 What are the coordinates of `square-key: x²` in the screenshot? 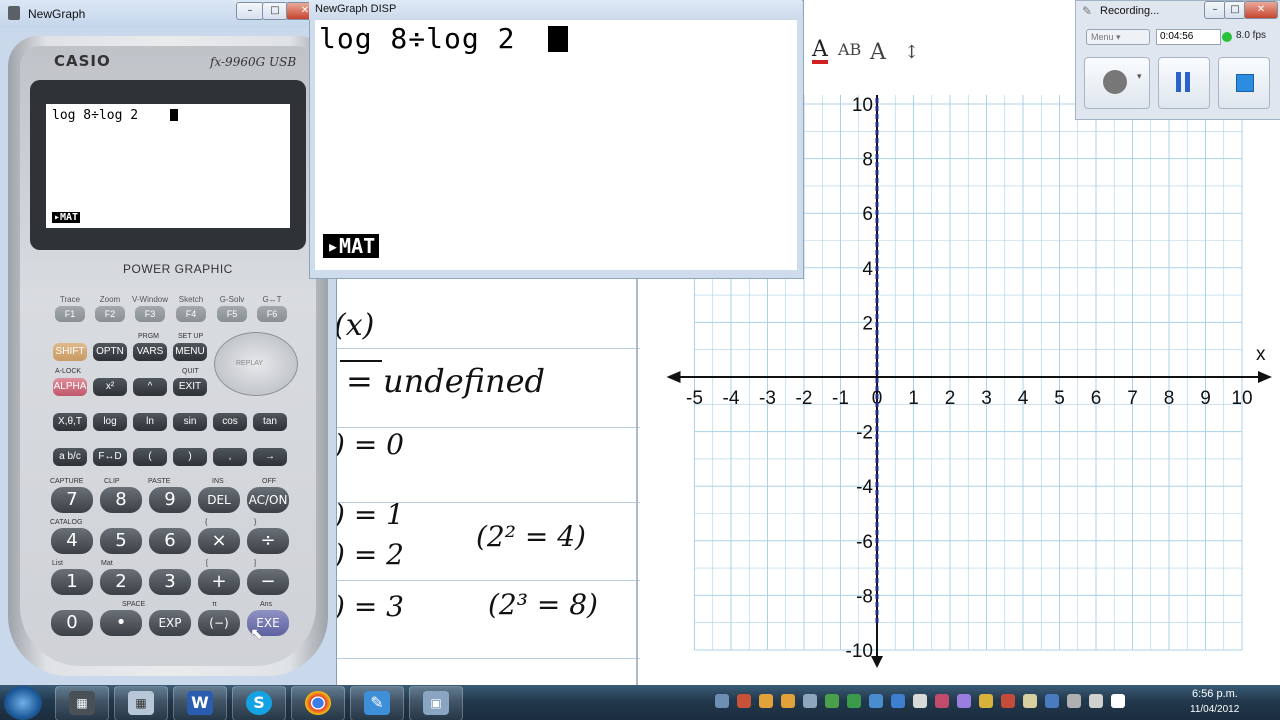 It's located at (110, 387).